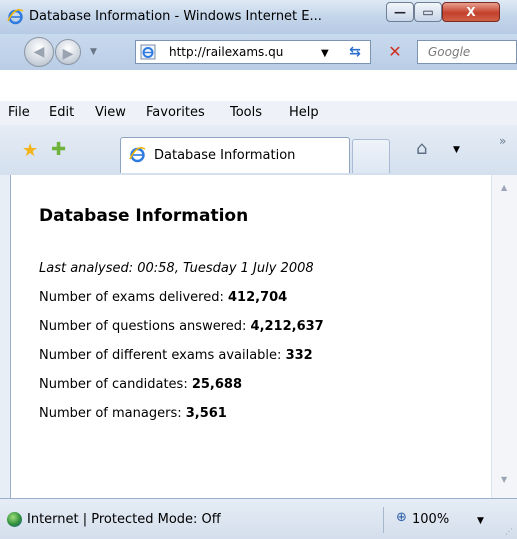 The height and width of the screenshot is (539, 517). Describe the element at coordinates (124, 519) in the screenshot. I see `security-zone-text: Internet | Protected Mode: Off` at that location.